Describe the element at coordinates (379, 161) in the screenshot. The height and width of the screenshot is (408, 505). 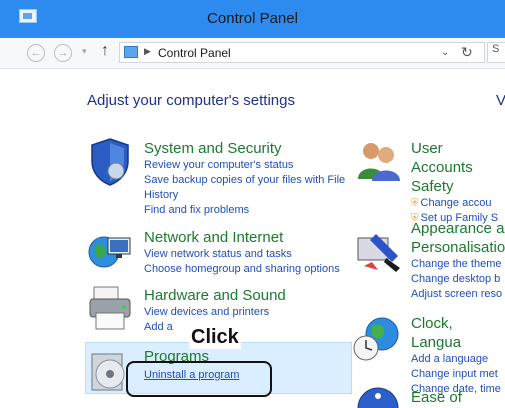
I see `user-accounts-icon` at that location.